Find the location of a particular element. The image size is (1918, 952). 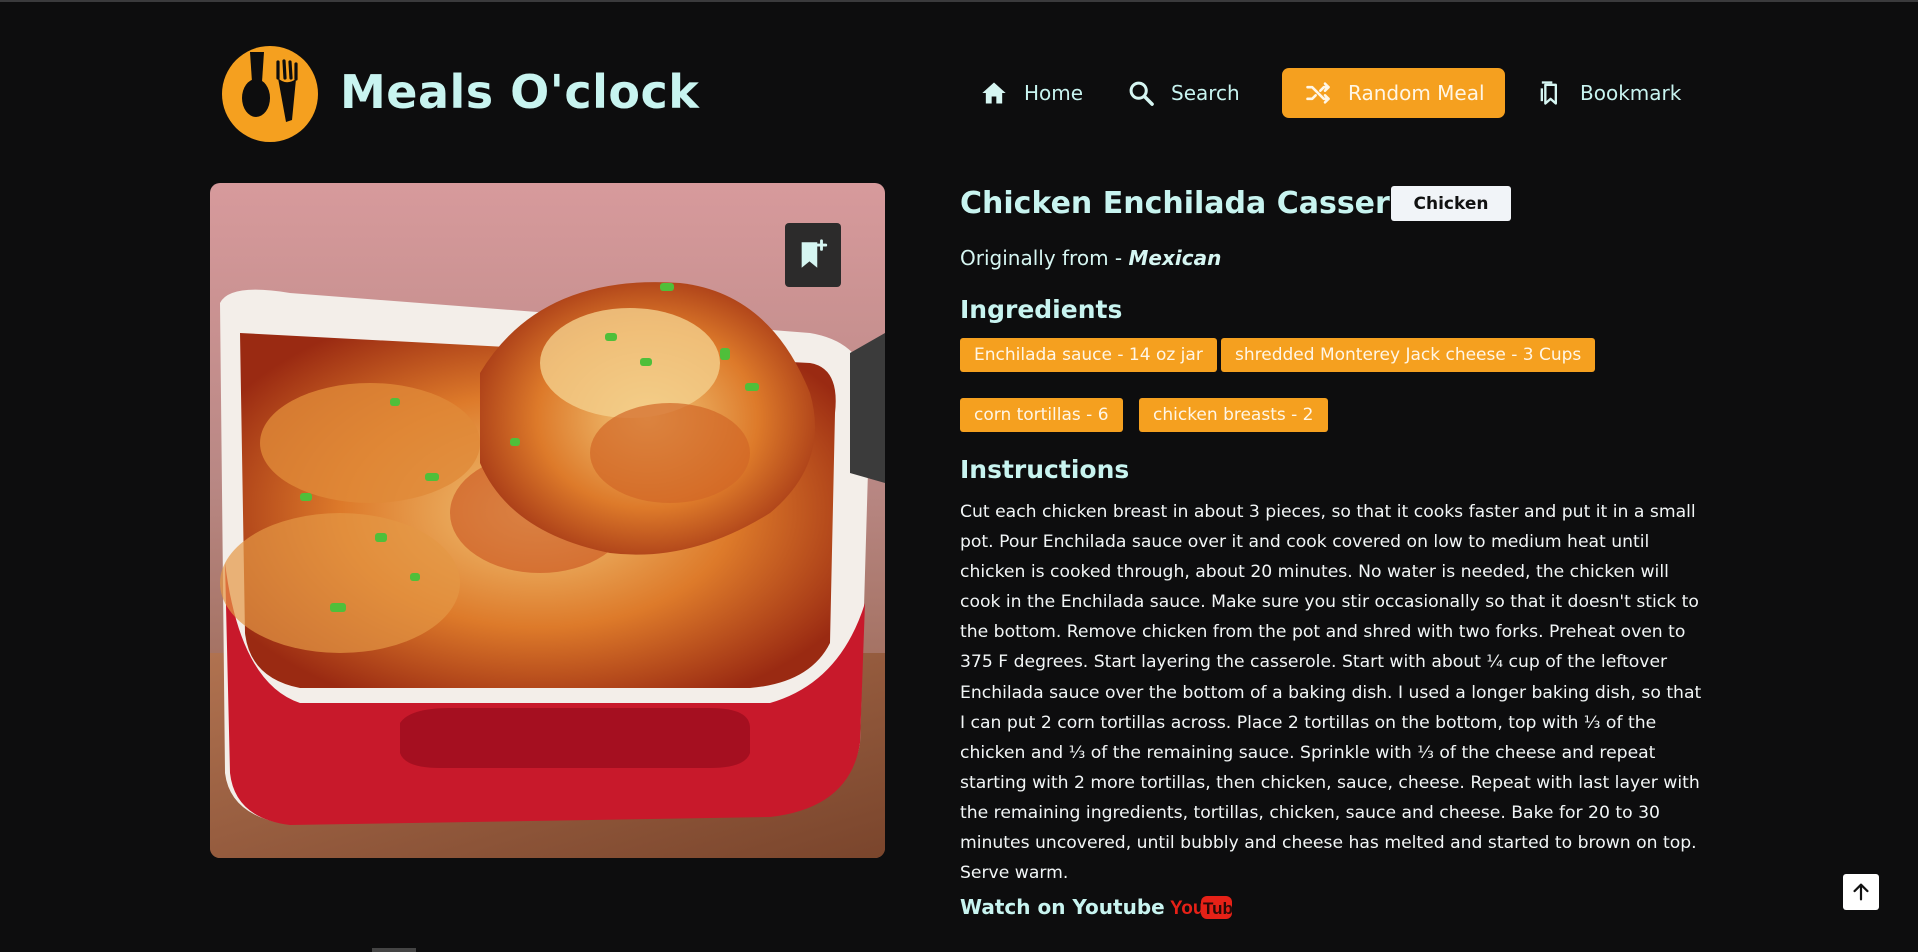

shuffle-icon is located at coordinates (1318, 93).